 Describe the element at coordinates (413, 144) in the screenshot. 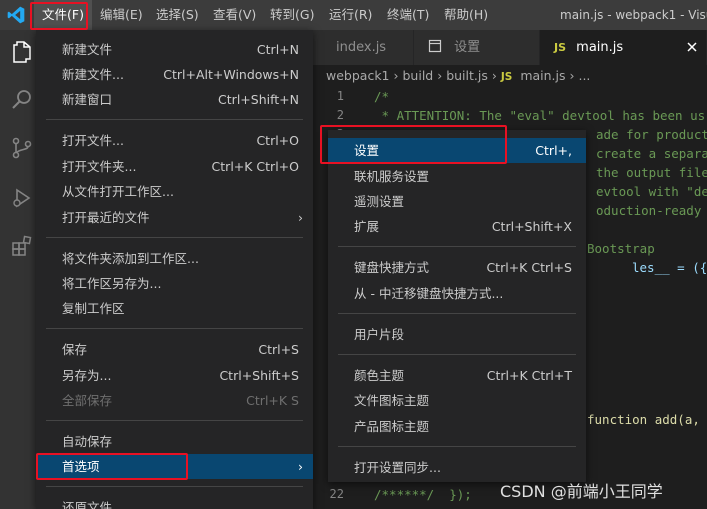

I see `highlight-box-settings` at that location.